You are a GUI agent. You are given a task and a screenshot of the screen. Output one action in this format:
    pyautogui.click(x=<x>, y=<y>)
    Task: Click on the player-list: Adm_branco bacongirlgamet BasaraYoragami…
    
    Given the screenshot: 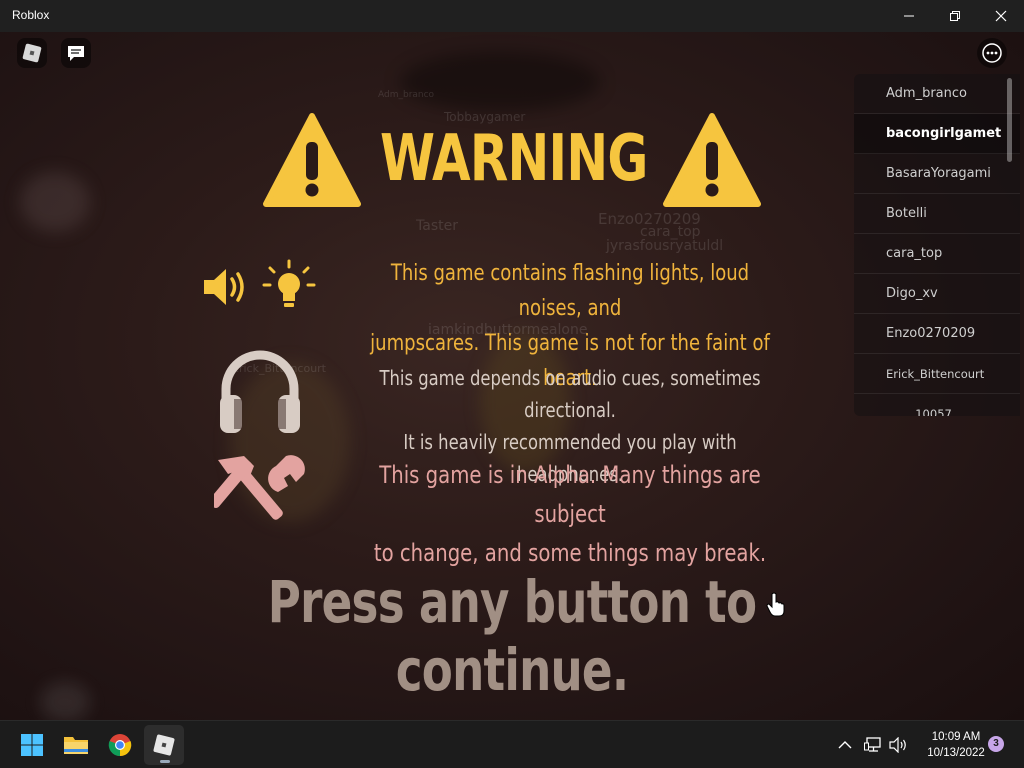 What is the action you would take?
    pyautogui.click(x=937, y=245)
    